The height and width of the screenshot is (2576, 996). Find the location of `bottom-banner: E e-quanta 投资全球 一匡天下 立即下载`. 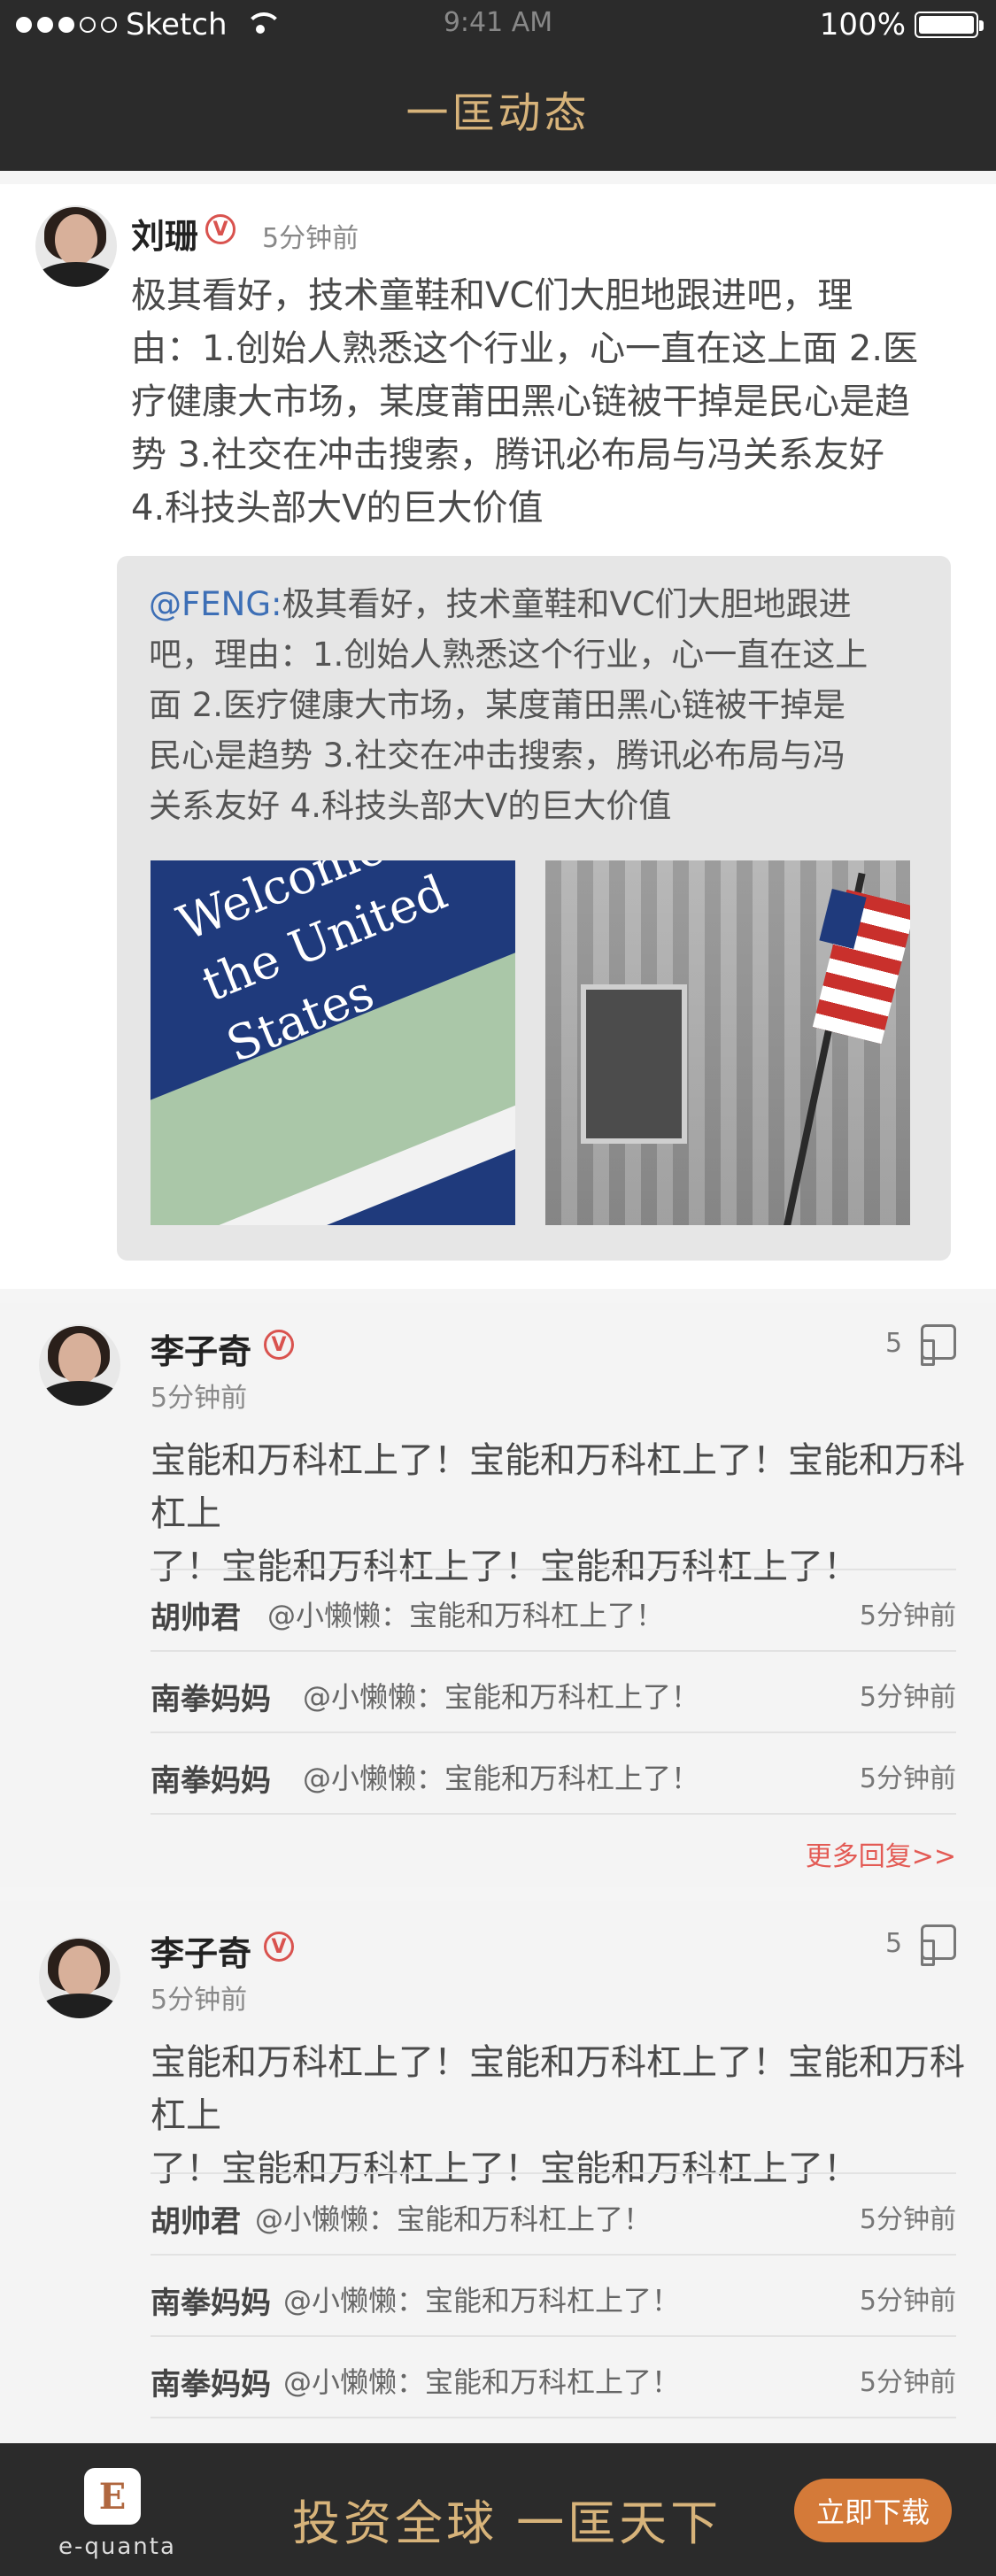

bottom-banner: E e-quanta 投资全球 一匡天下 立即下载 is located at coordinates (498, 2509).